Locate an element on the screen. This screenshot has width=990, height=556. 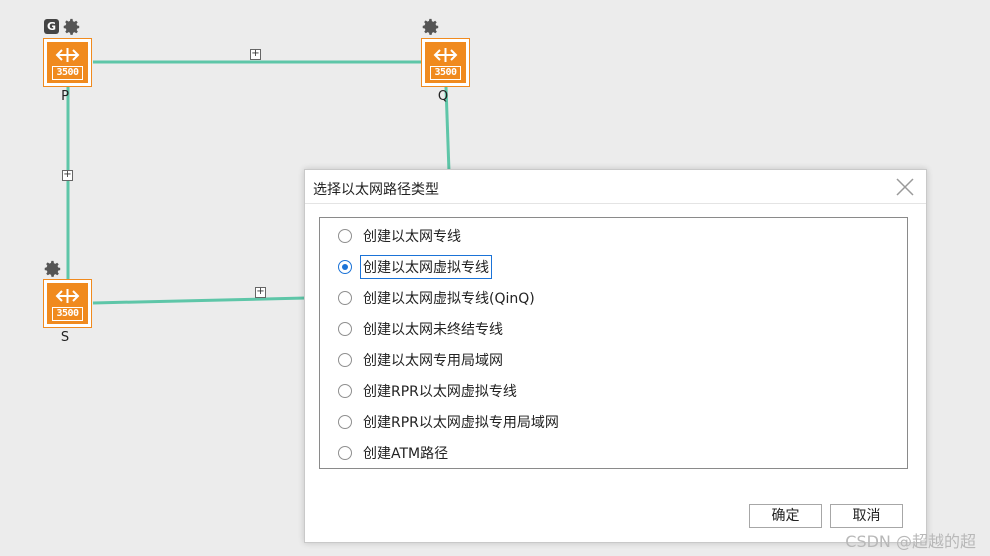
option-label: 创建RPR以太网虚拟专线 is located at coordinates (440, 392).